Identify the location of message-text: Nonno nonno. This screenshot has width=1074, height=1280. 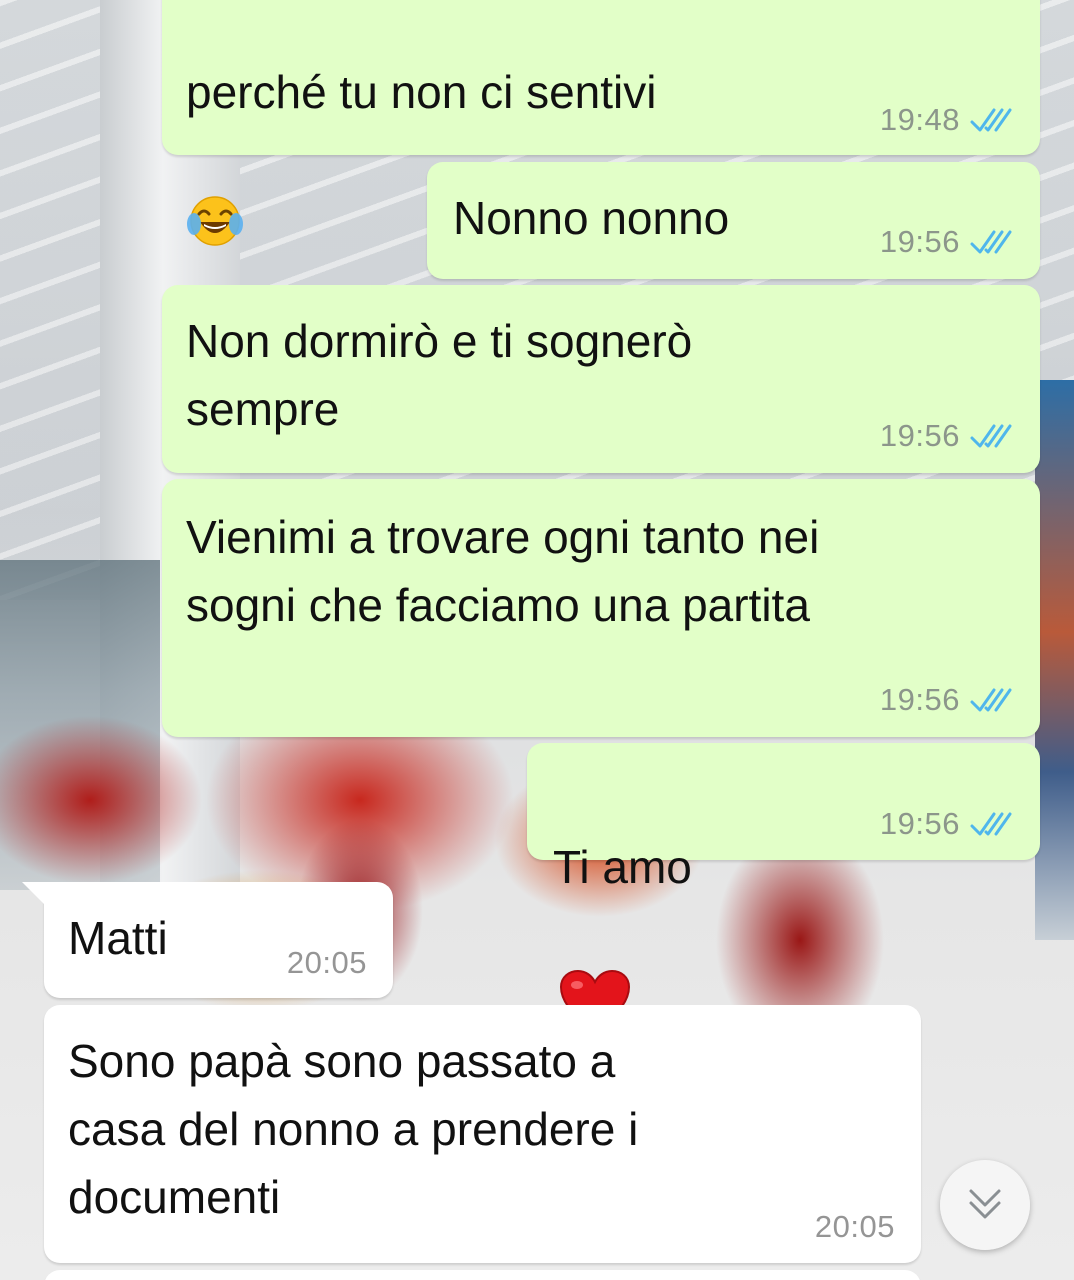
(591, 218).